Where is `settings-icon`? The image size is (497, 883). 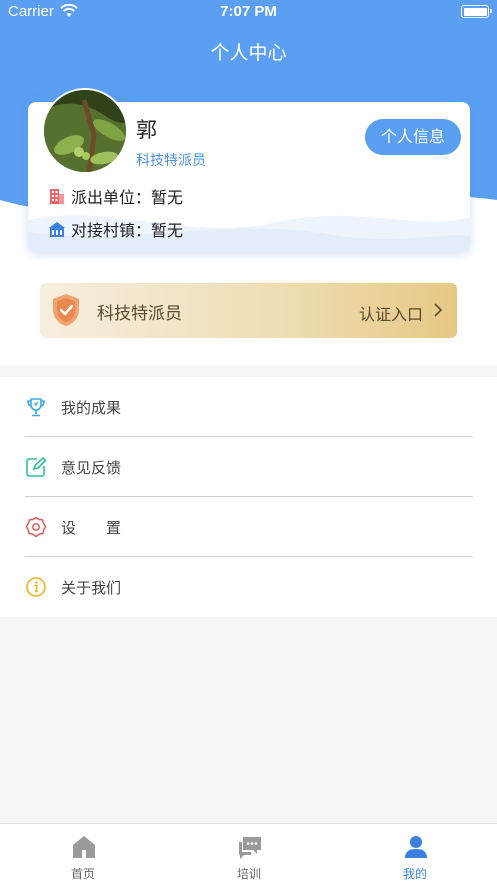
settings-icon is located at coordinates (36, 527).